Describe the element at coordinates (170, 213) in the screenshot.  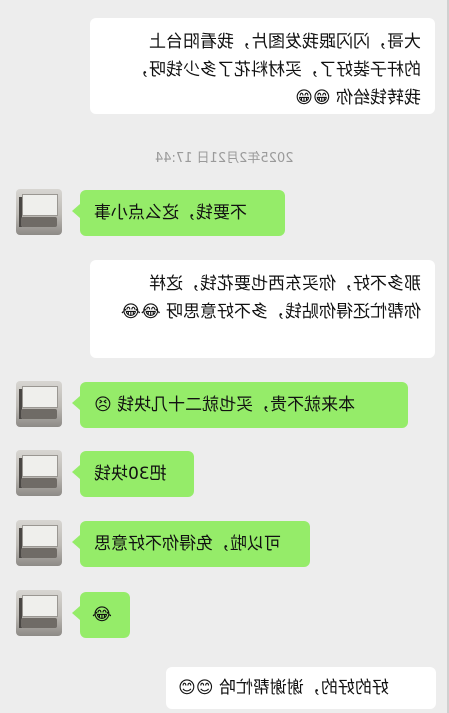
I see `message-text: 不要钱，这么点小事` at that location.